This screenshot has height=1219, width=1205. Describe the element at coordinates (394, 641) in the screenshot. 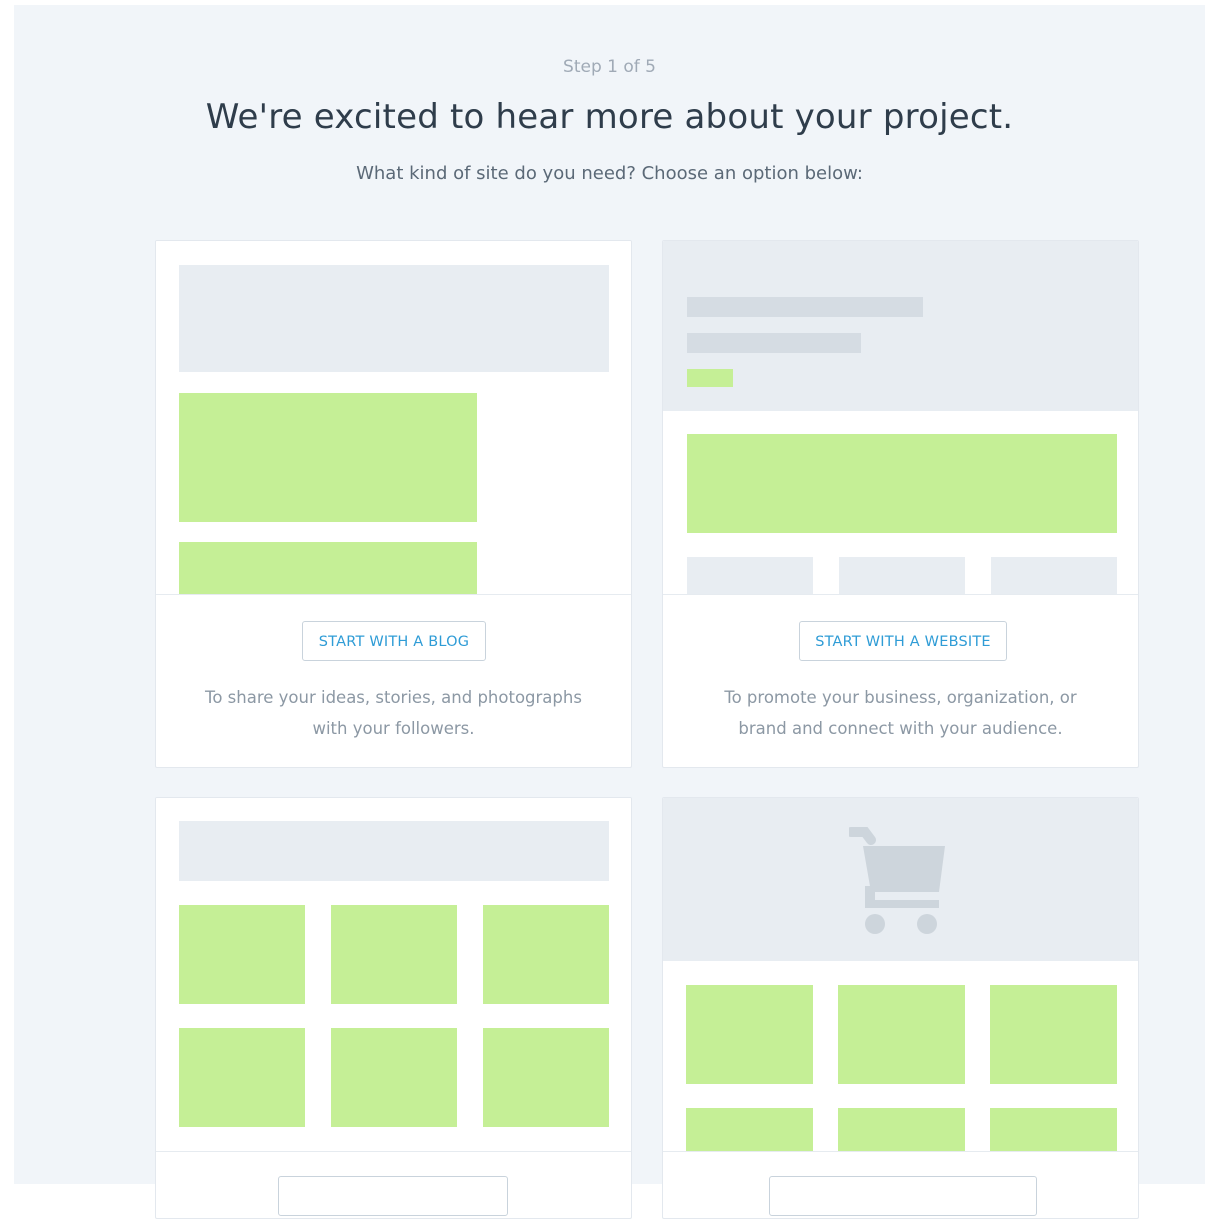

I see `start-with-blog-button: START WITH A BLOG` at that location.